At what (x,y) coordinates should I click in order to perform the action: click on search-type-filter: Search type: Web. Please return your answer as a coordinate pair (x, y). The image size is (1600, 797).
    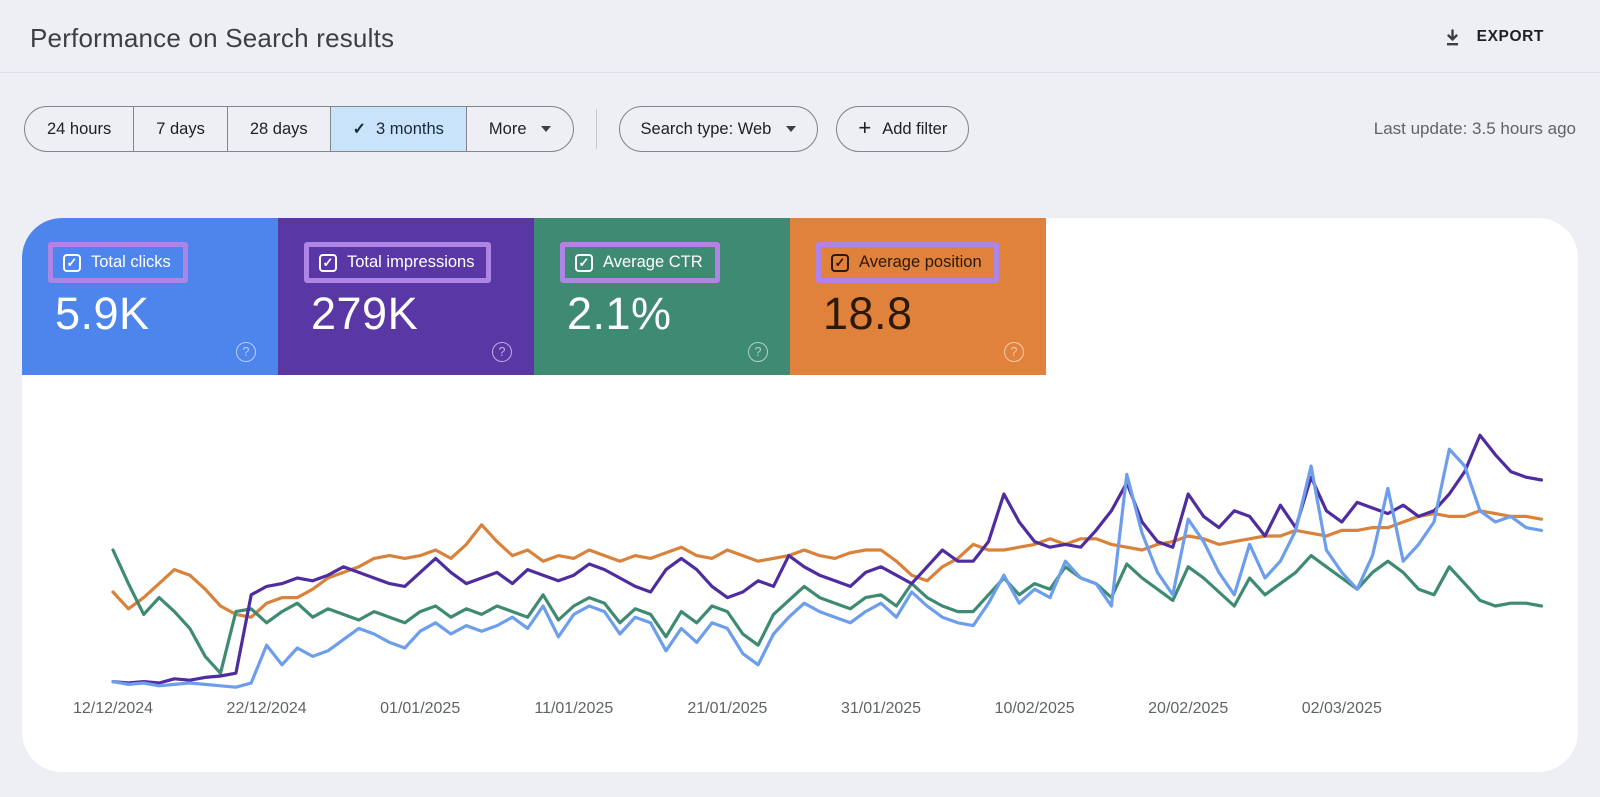
    Looking at the image, I should click on (718, 129).